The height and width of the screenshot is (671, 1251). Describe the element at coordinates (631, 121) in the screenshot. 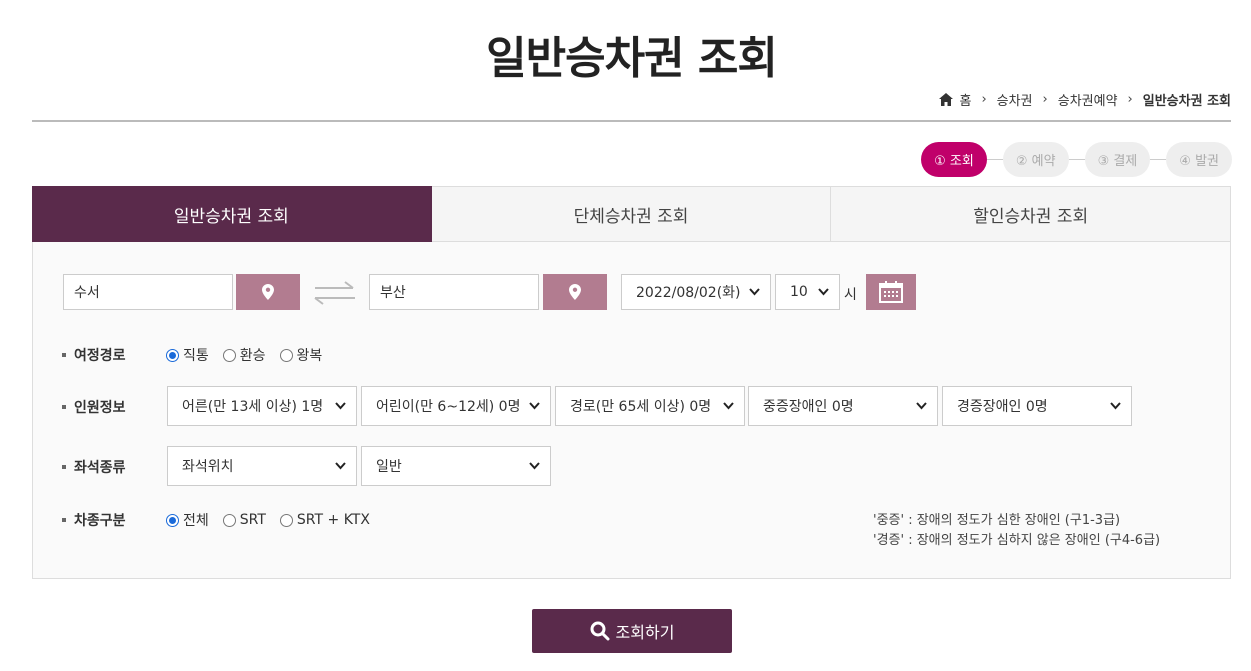

I see `divider` at that location.